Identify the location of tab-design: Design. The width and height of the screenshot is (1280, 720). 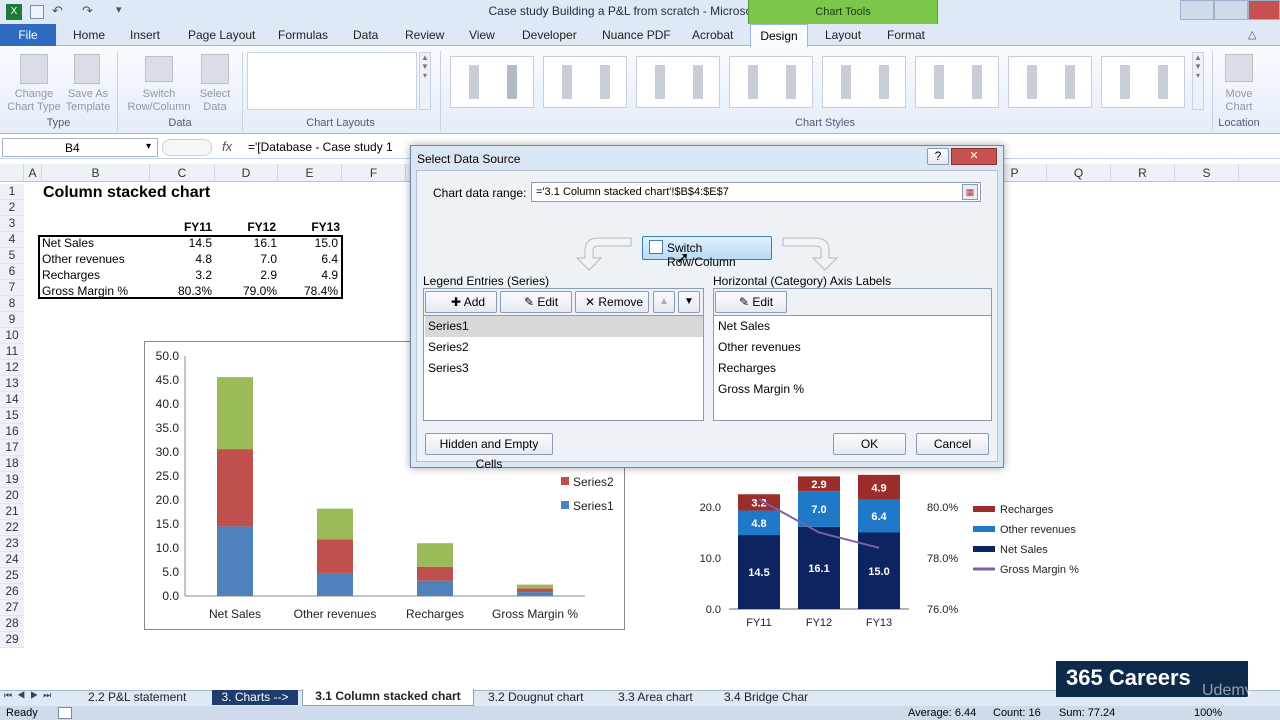
(779, 35).